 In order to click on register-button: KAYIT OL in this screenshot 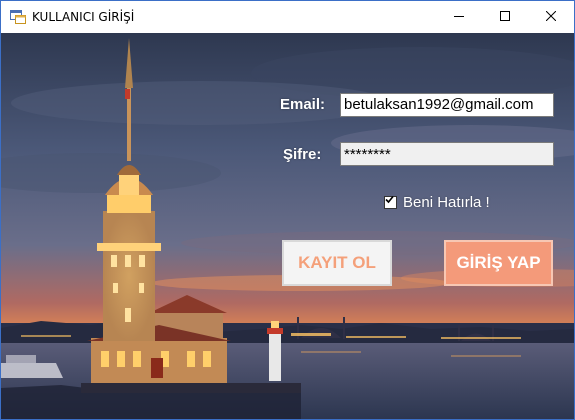, I will do `click(337, 263)`.